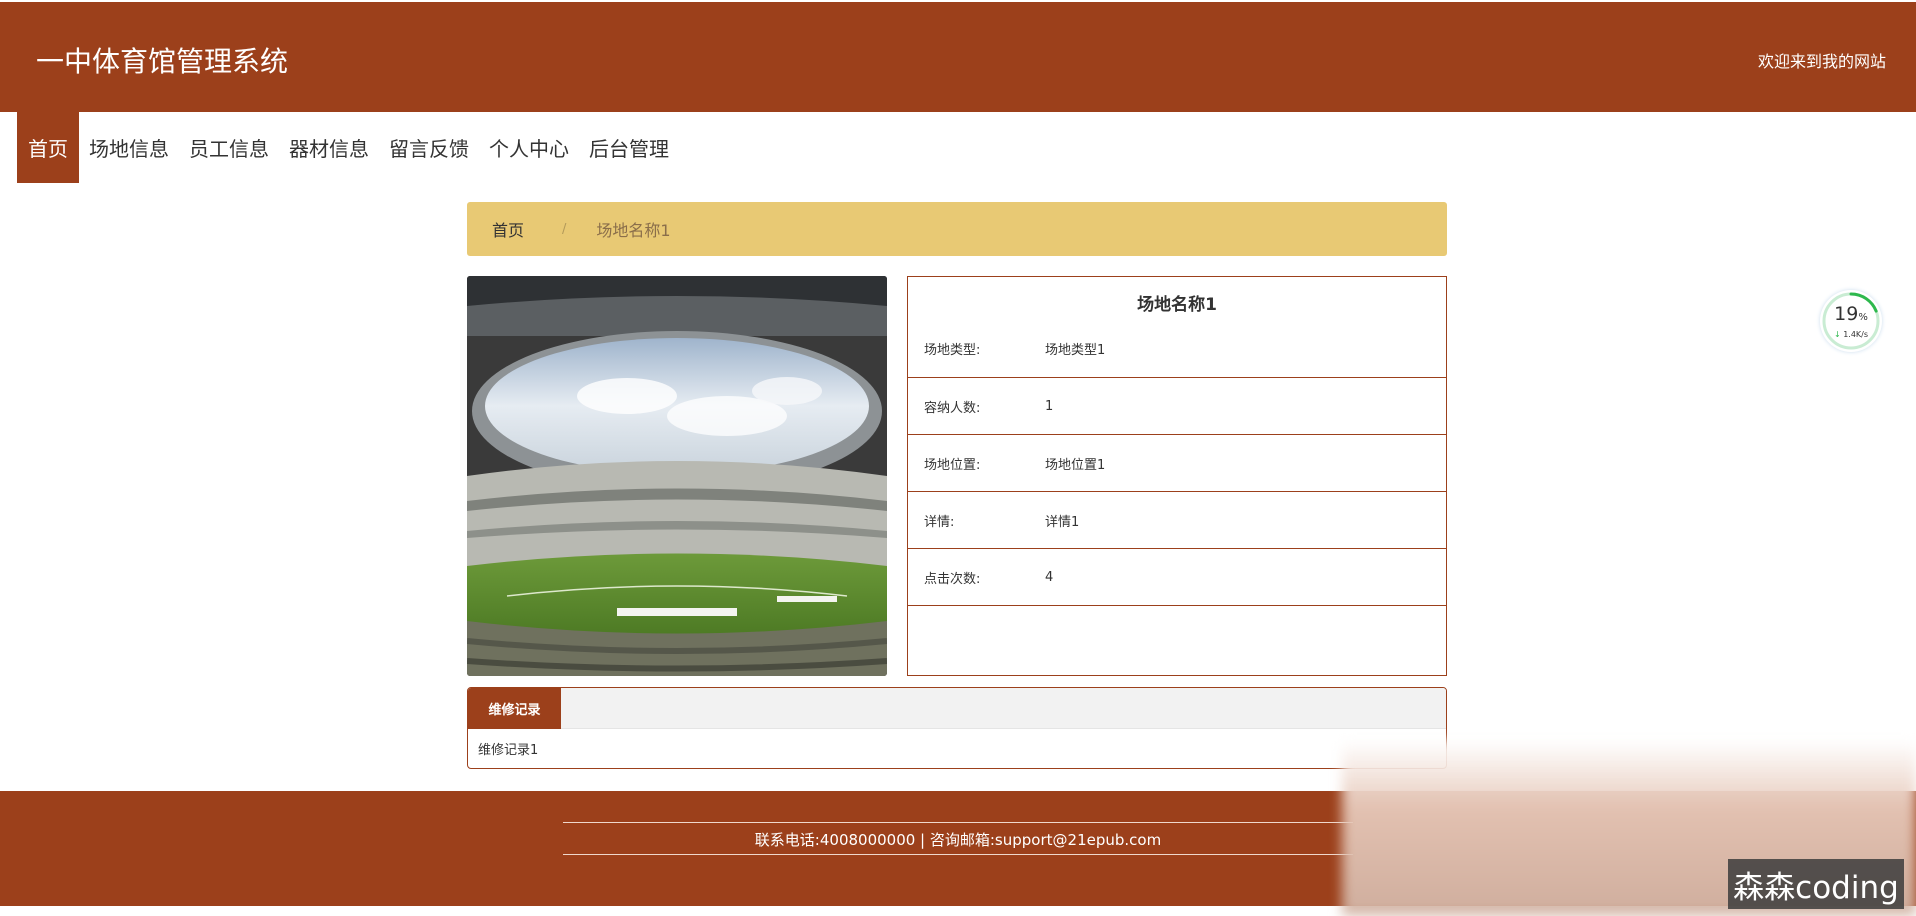 Image resolution: width=1916 pixels, height=916 pixels. I want to click on tab-content: 维修记录1, so click(508, 750).